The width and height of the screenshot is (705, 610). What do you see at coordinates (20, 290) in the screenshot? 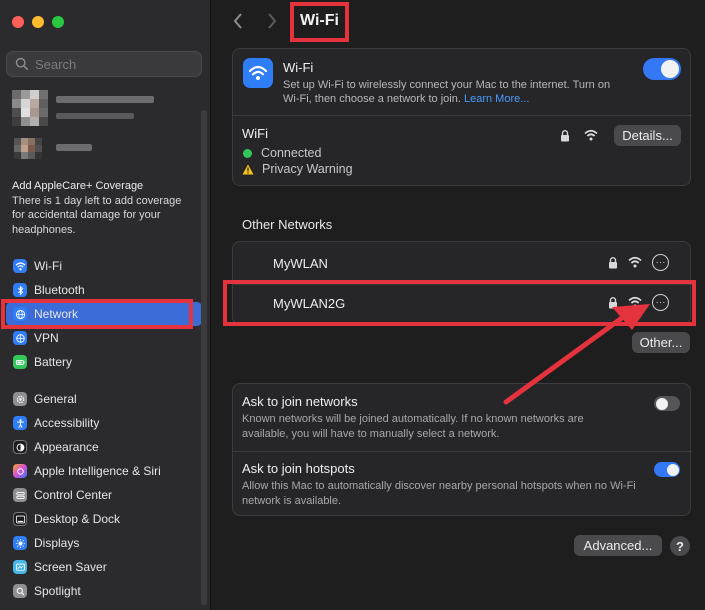
I see `bluetooth-icon` at bounding box center [20, 290].